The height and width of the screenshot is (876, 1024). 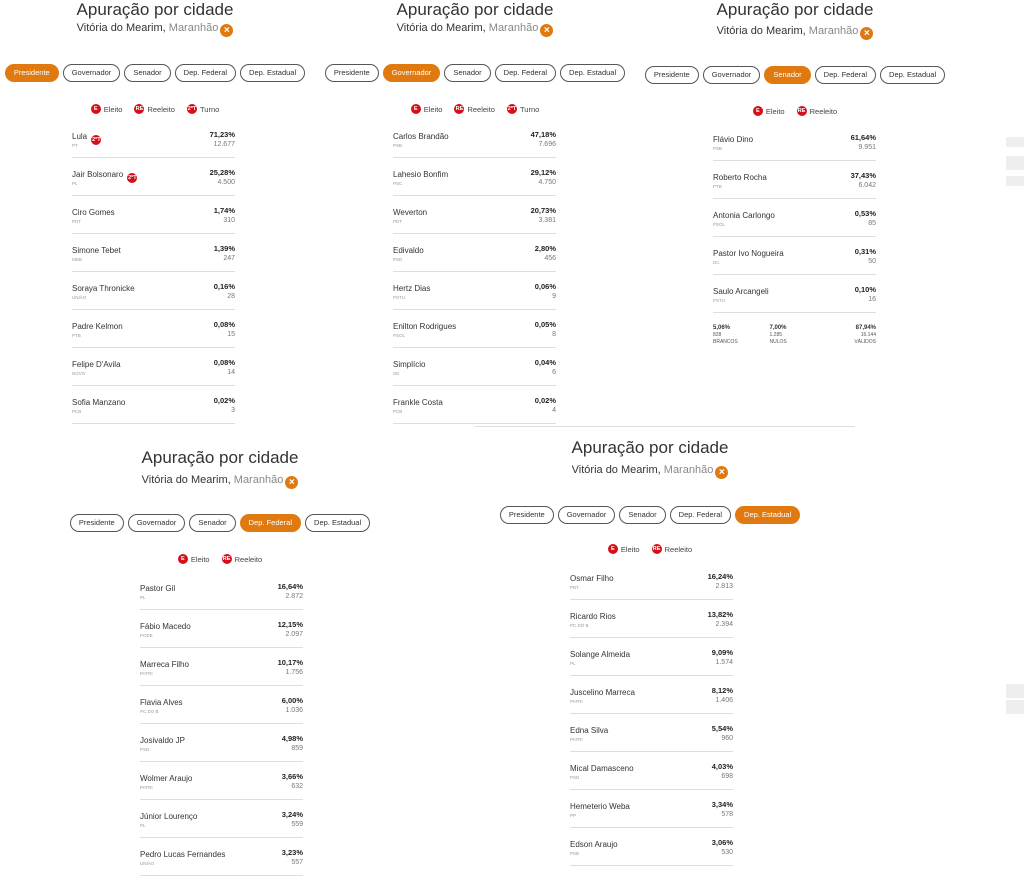 What do you see at coordinates (688, 470) in the screenshot?
I see `state-name: Maranhão` at bounding box center [688, 470].